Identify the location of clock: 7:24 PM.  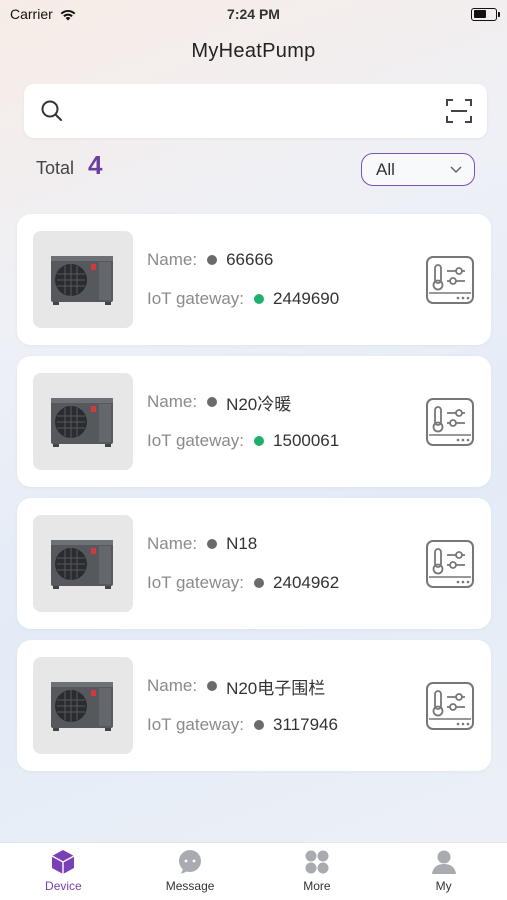
(253, 14).